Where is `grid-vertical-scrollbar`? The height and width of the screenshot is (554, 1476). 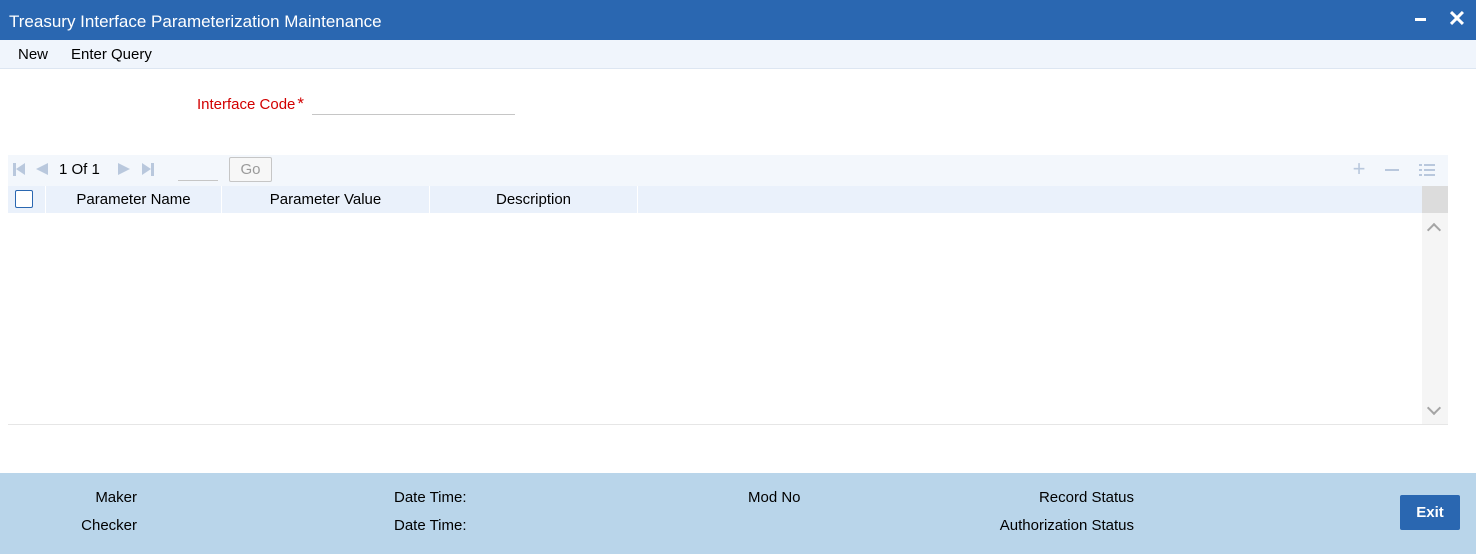 grid-vertical-scrollbar is located at coordinates (1435, 305).